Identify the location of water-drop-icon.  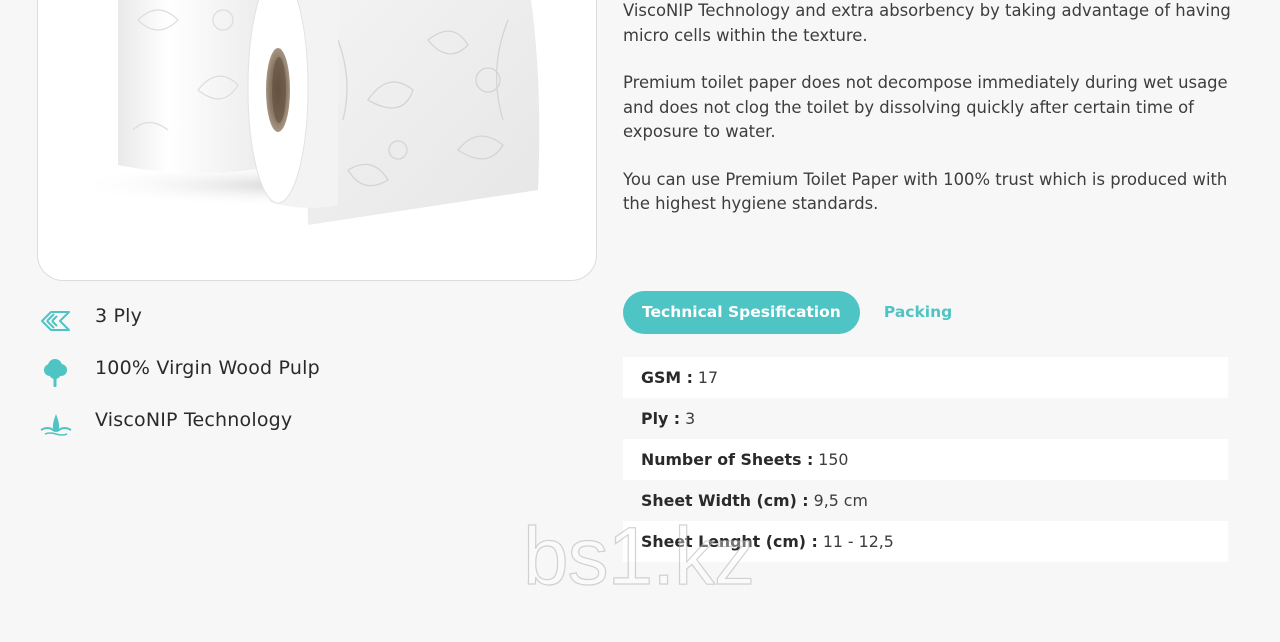
(56, 424).